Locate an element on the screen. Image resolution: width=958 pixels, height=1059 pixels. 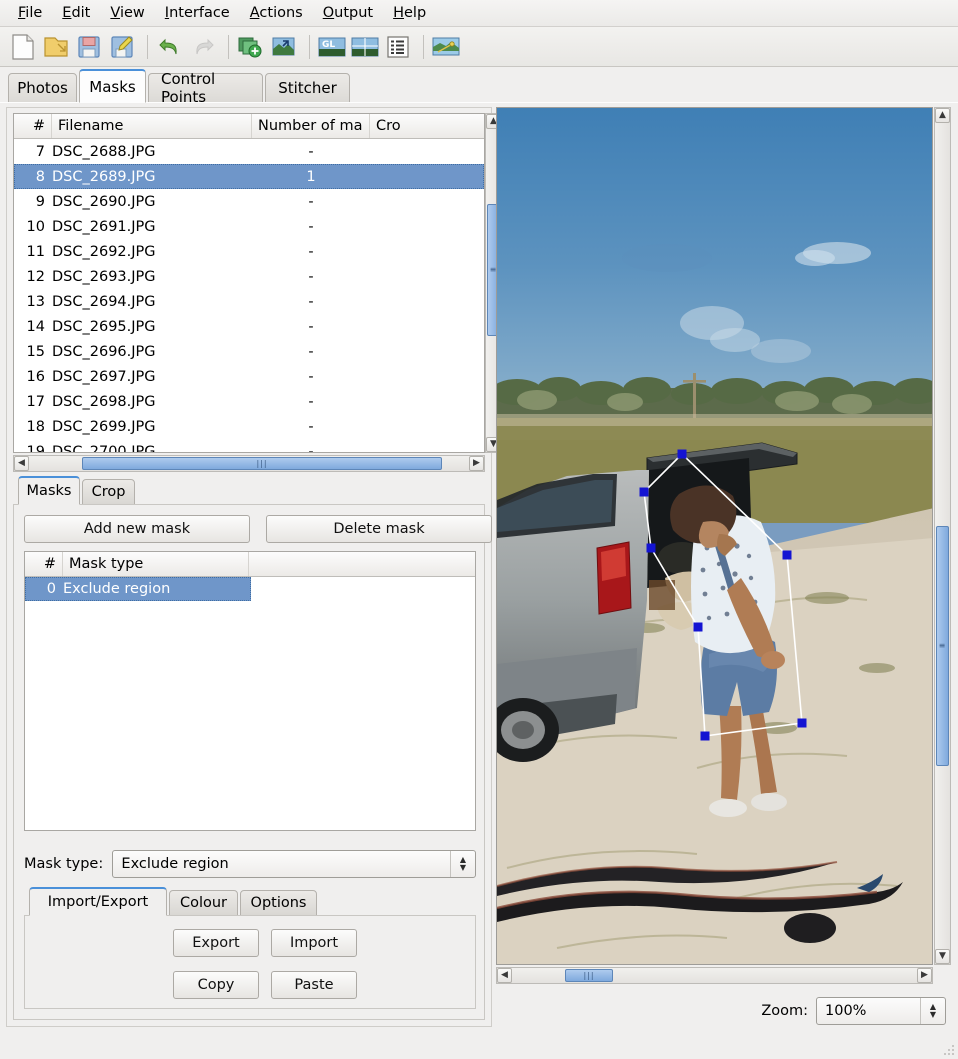
table-row: 8 DSC_2689.JPG 1 is located at coordinates (249, 176).